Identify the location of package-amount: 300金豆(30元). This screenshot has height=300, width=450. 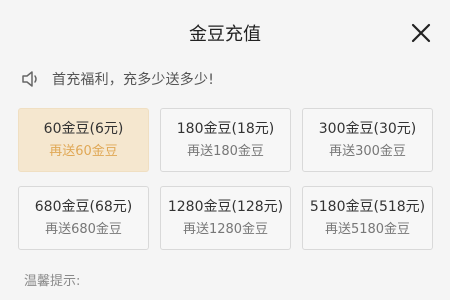
(367, 129).